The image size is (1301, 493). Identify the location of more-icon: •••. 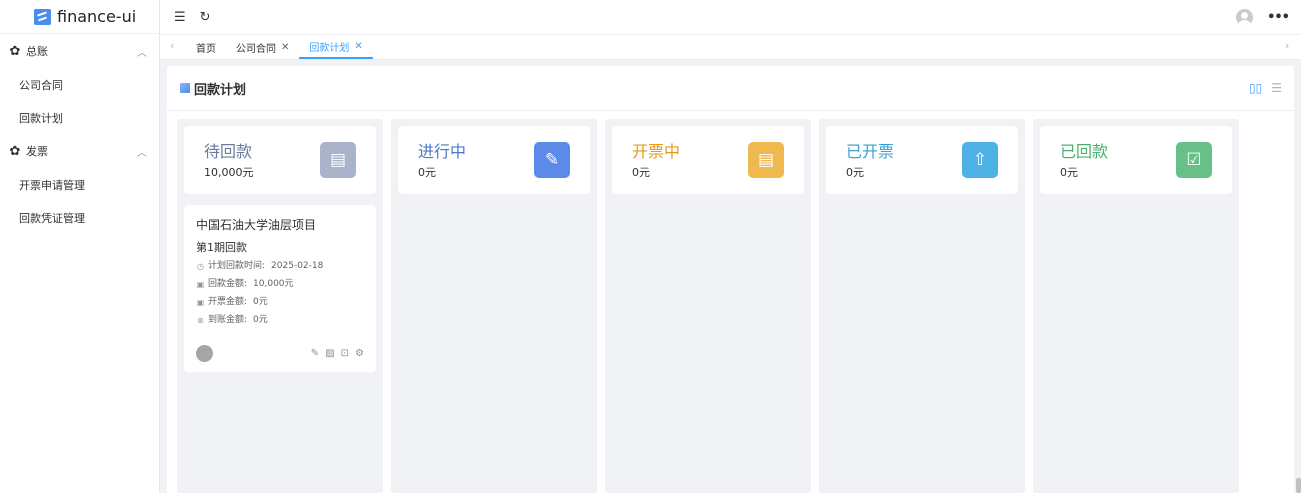
(1278, 17).